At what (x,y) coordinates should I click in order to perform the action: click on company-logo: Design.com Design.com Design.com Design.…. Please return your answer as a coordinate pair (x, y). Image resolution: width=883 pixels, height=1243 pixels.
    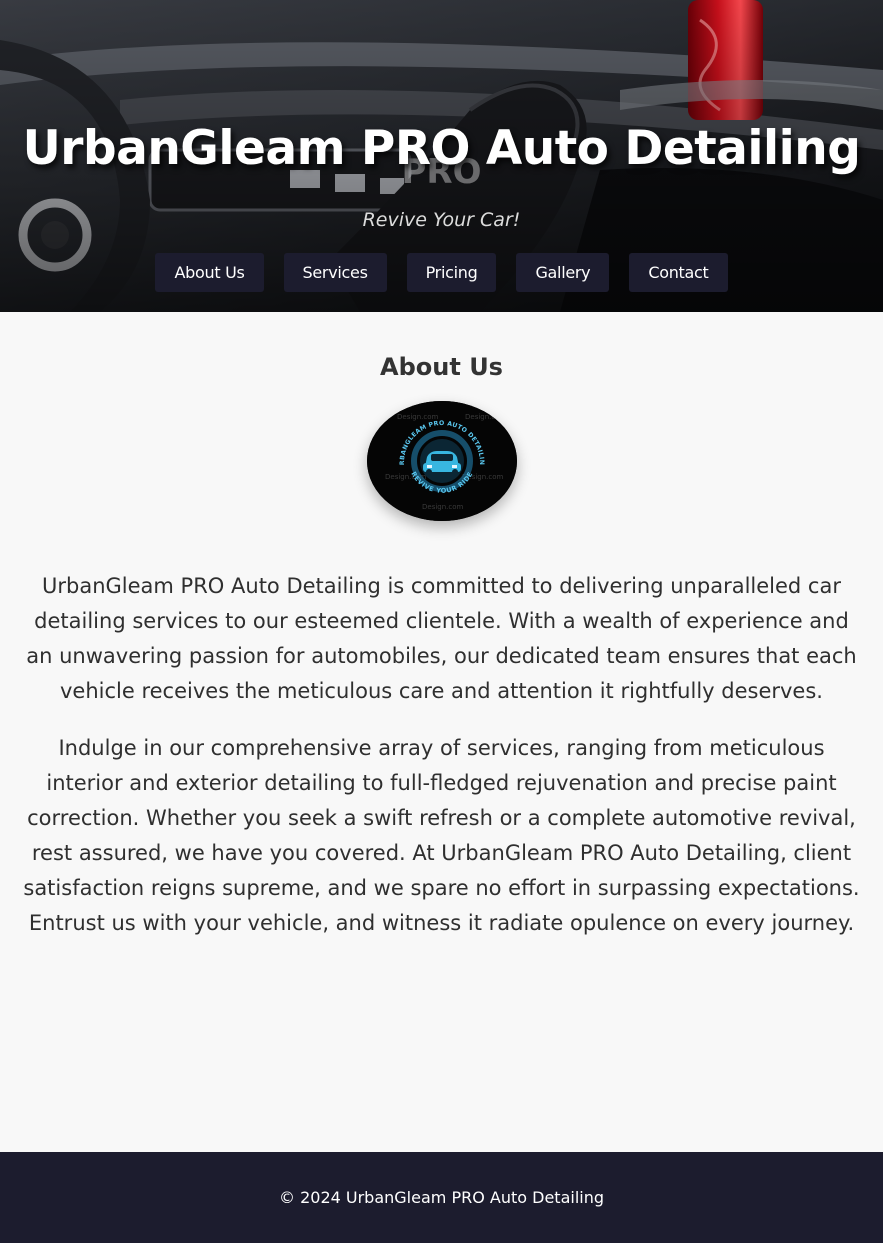
    Looking at the image, I should click on (441, 461).